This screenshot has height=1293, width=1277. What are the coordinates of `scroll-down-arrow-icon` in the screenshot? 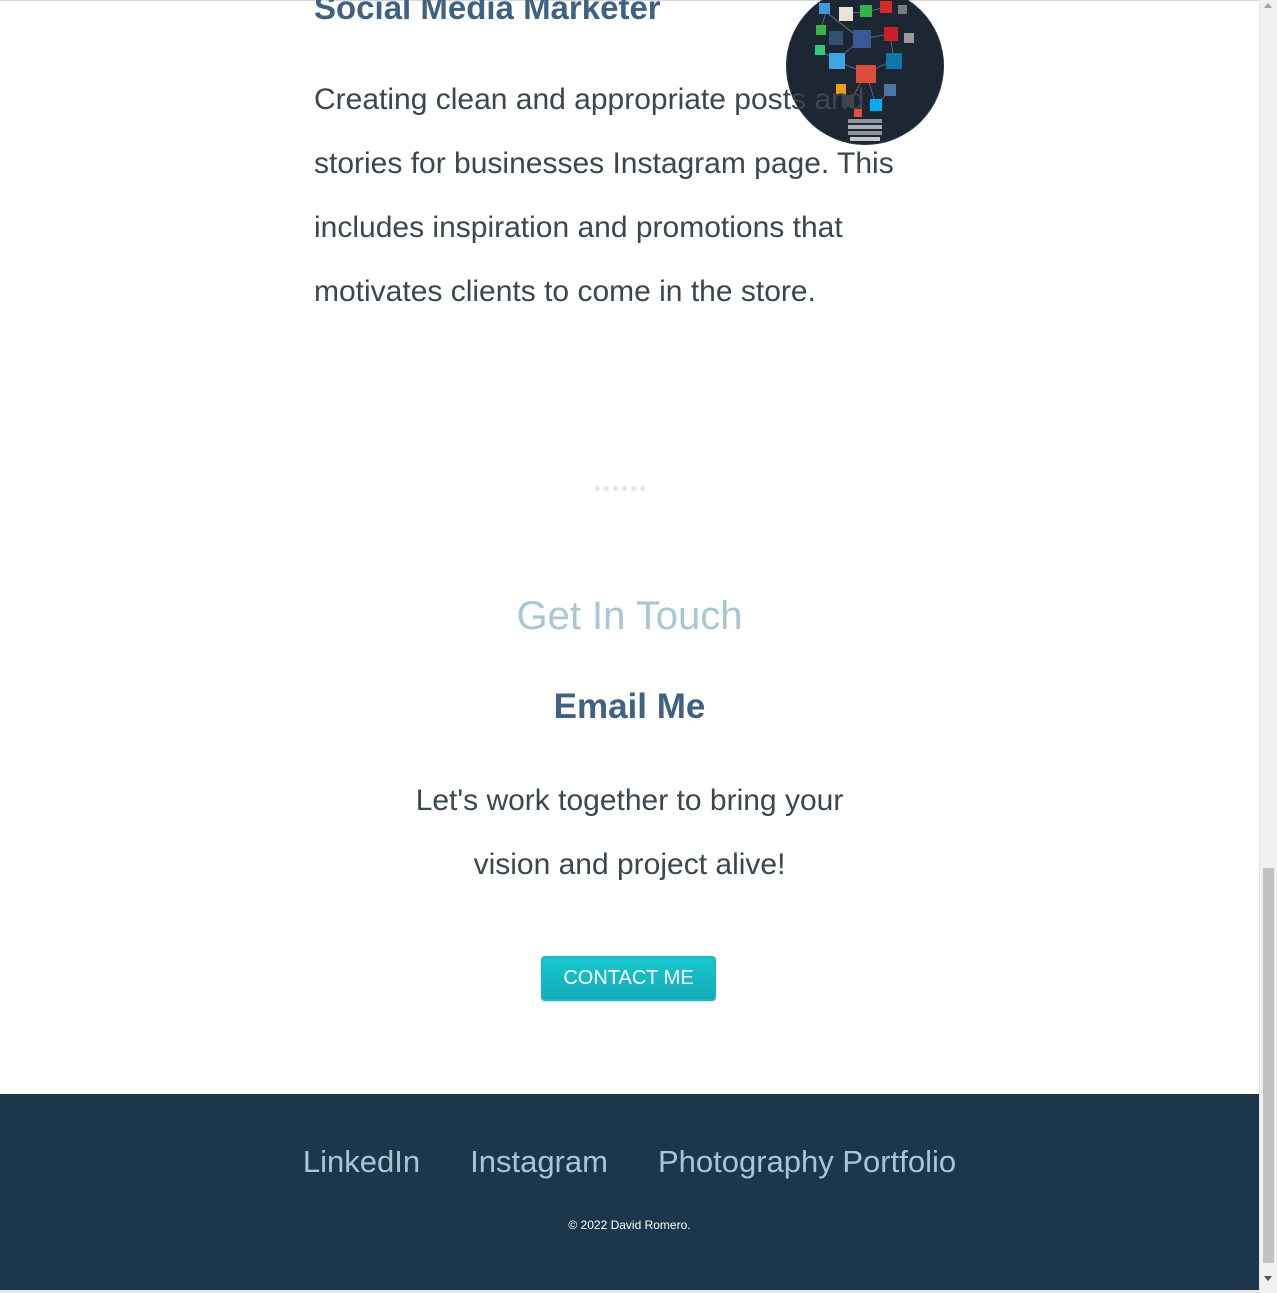 It's located at (1268, 1278).